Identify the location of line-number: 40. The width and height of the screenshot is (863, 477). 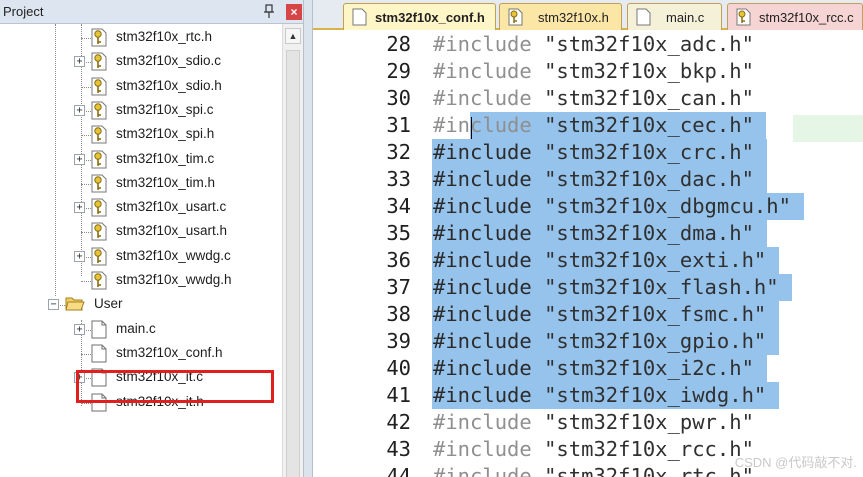
(398, 368).